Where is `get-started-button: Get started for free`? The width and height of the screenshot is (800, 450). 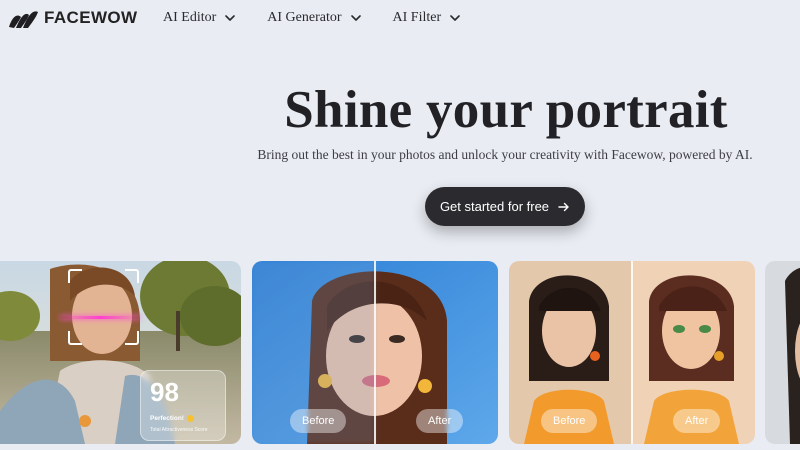
get-started-button: Get started for free is located at coordinates (505, 206).